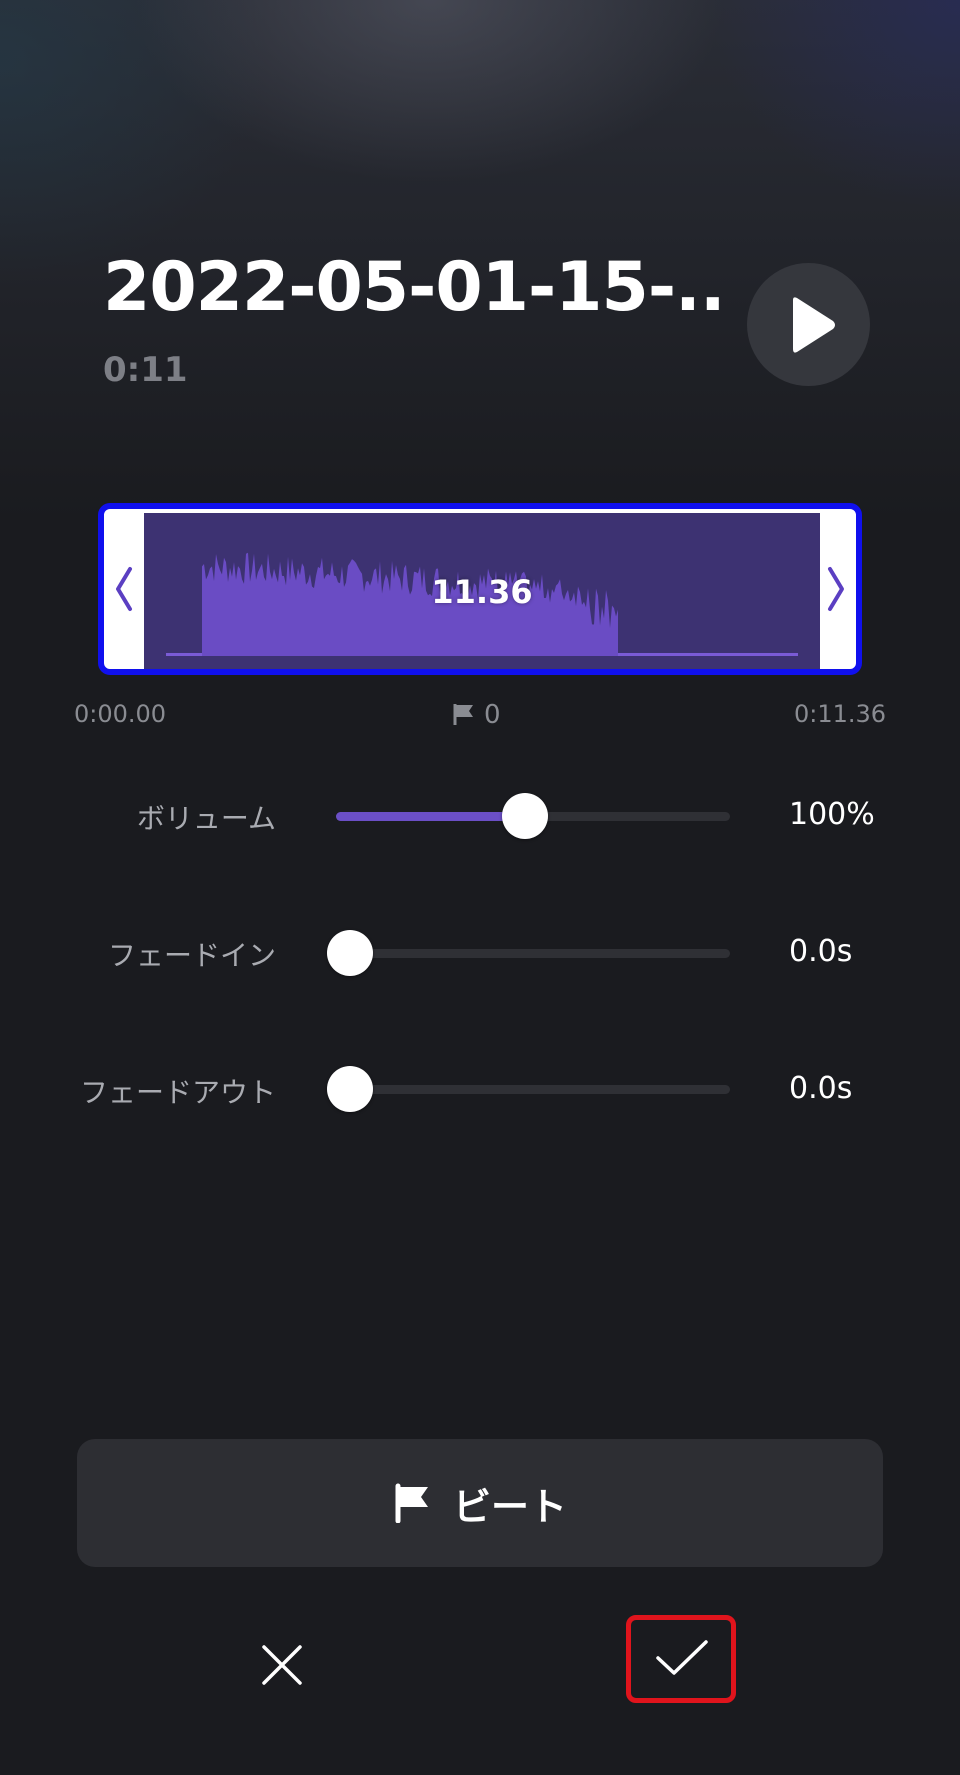 The height and width of the screenshot is (1775, 960). What do you see at coordinates (177, 1092) in the screenshot?
I see `fade-out-label: フェードアウト` at bounding box center [177, 1092].